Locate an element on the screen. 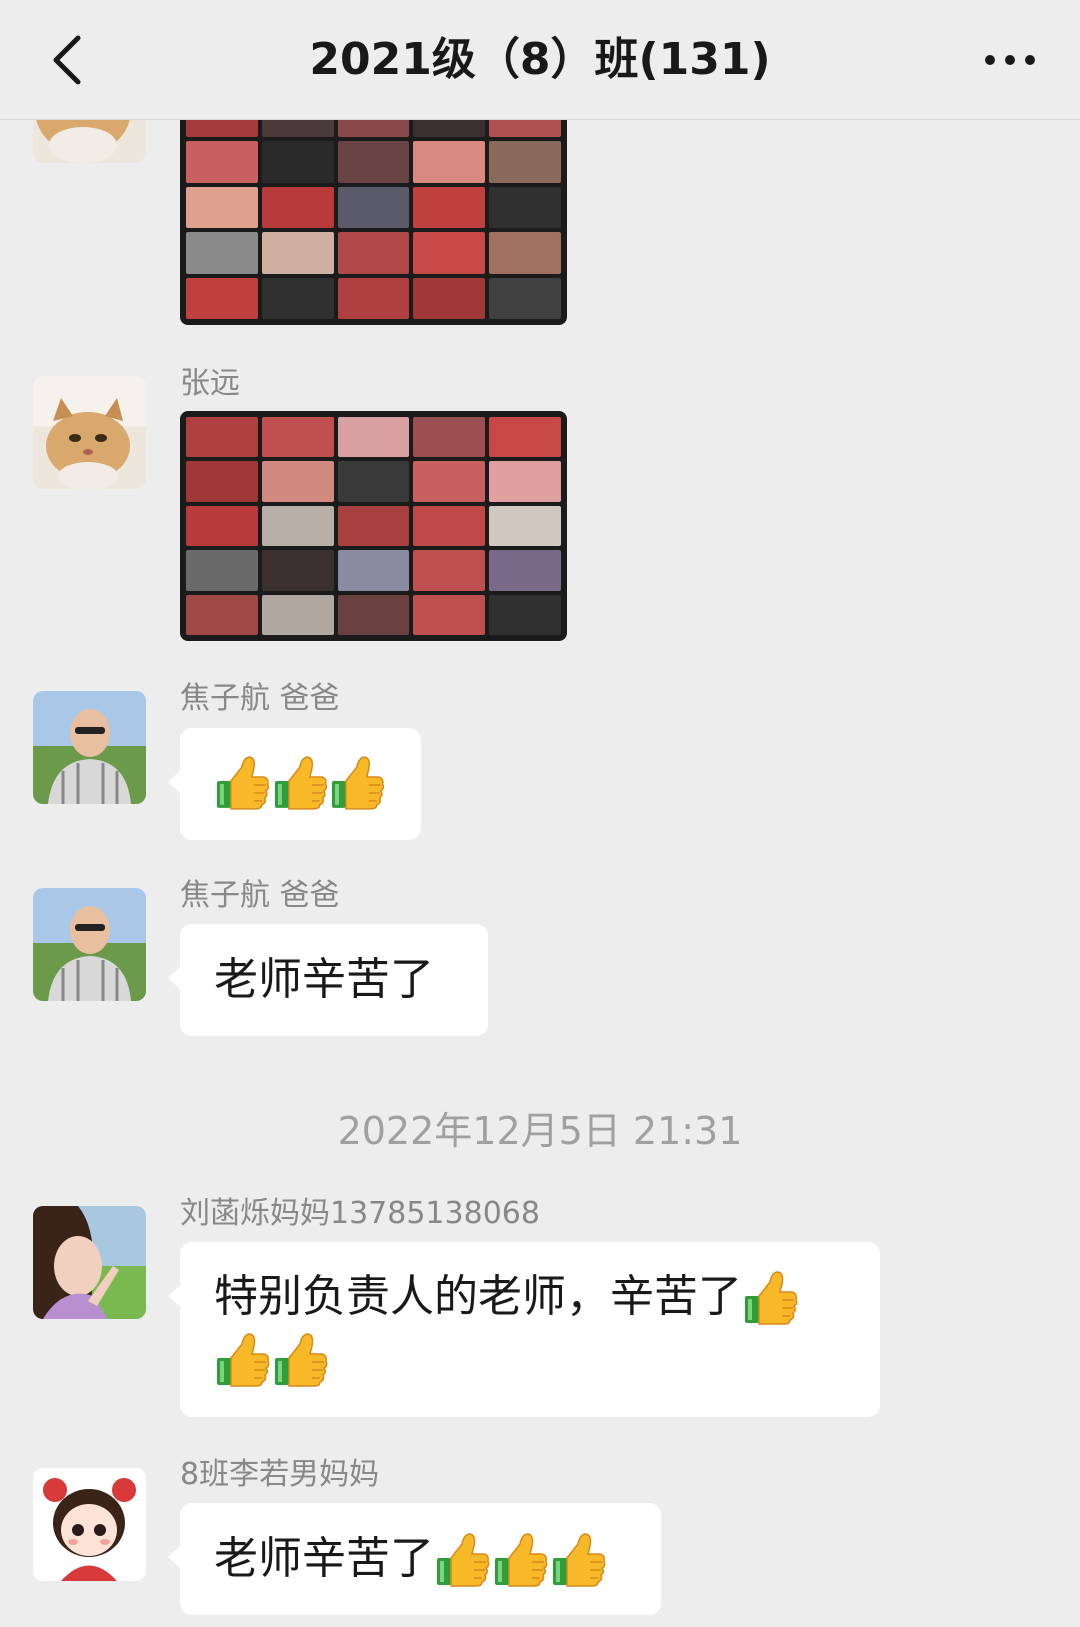 This screenshot has width=1080, height=1627. cat-avatar-icon is located at coordinates (89, 432).